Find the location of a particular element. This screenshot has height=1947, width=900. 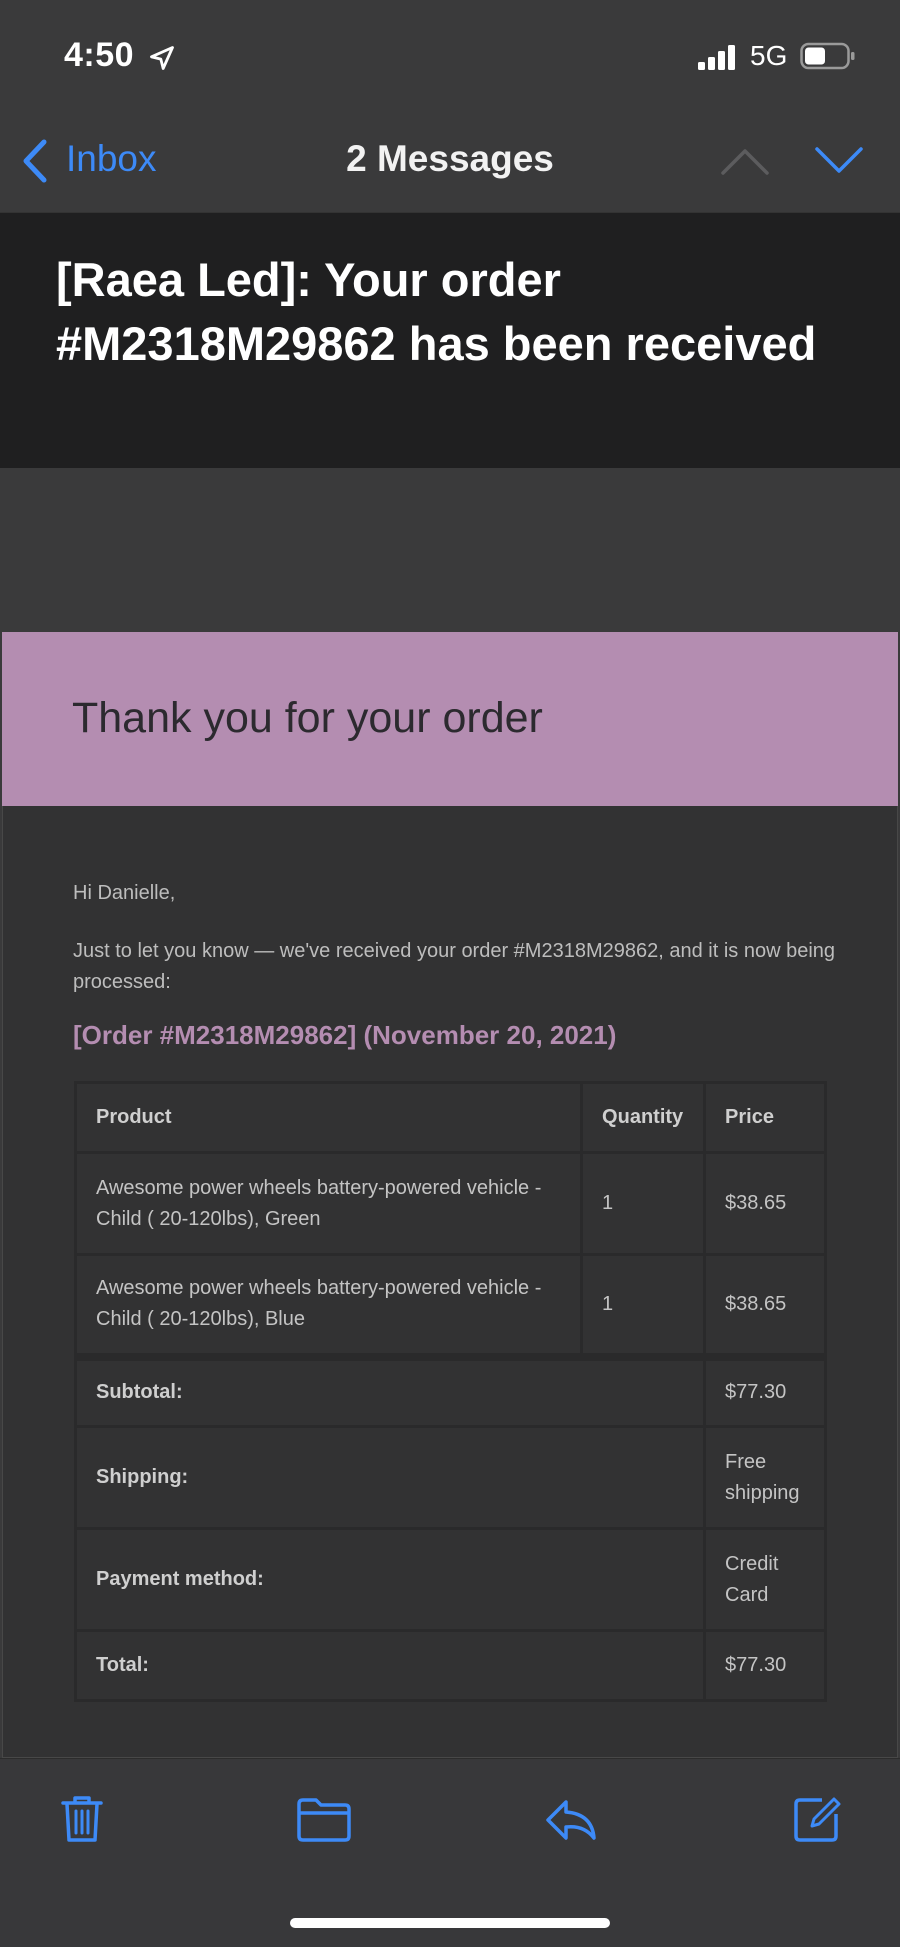

next-message-icon is located at coordinates (839, 161).